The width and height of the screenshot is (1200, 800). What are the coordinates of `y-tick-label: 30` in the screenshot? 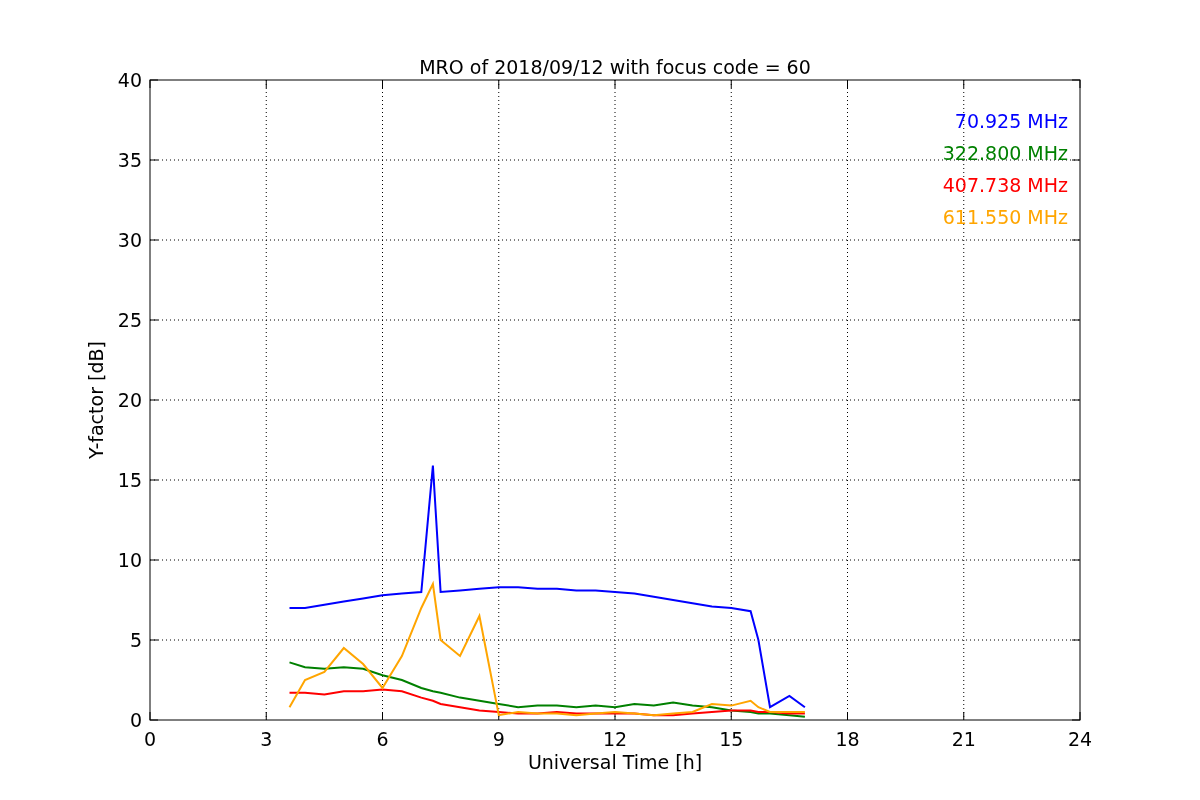 It's located at (129, 240).